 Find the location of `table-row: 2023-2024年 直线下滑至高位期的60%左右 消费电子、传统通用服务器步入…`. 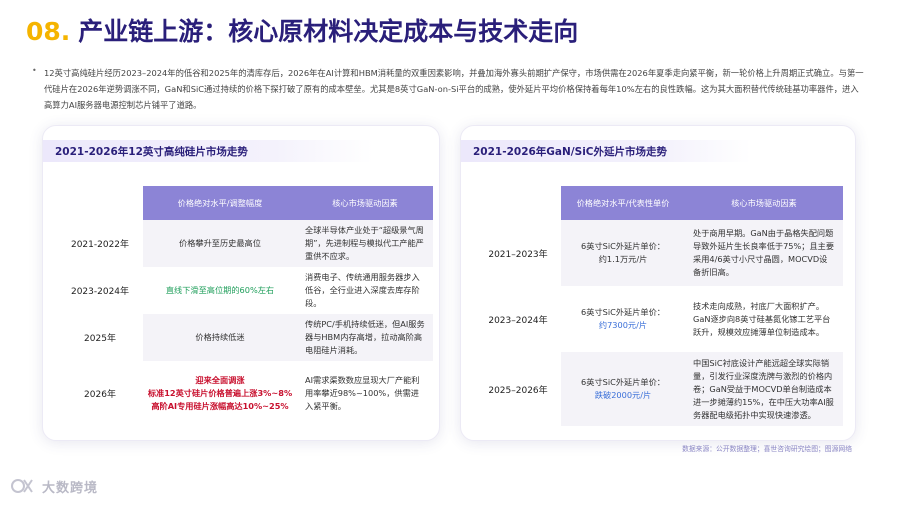

table-row: 2023-2024年 直线下滑至高位期的60%左右 消费电子、传统通用服务器步入… is located at coordinates (245, 290).